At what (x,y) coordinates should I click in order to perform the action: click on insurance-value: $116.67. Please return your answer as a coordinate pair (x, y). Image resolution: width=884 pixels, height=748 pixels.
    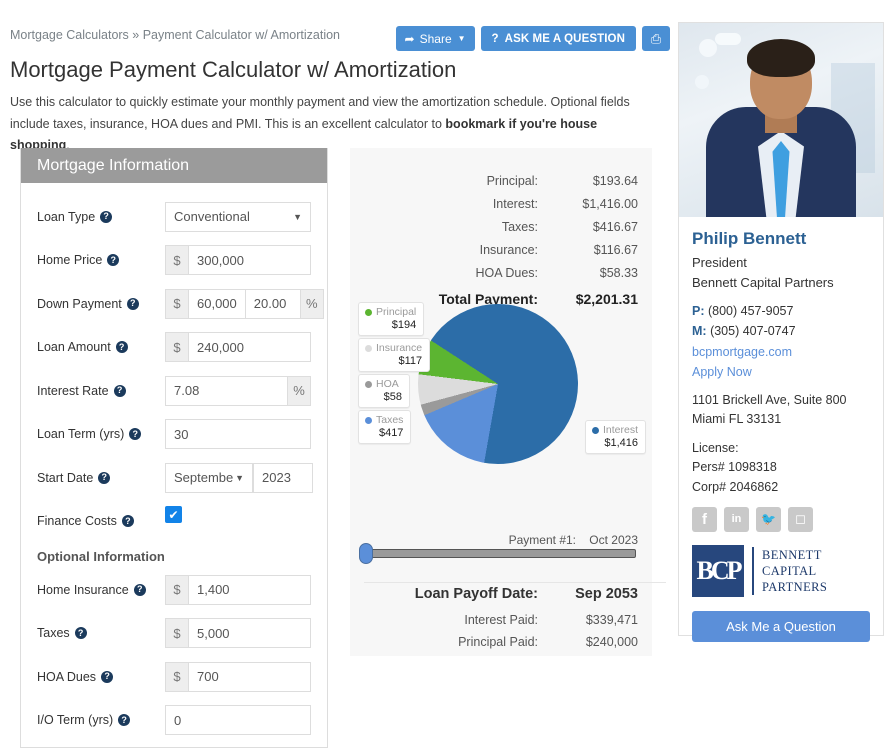
    Looking at the image, I should click on (615, 250).